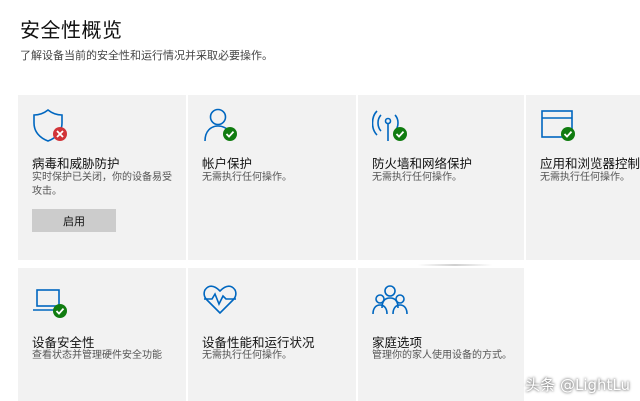 This screenshot has width=640, height=401. What do you see at coordinates (455, 265) in the screenshot?
I see `divider` at bounding box center [455, 265].